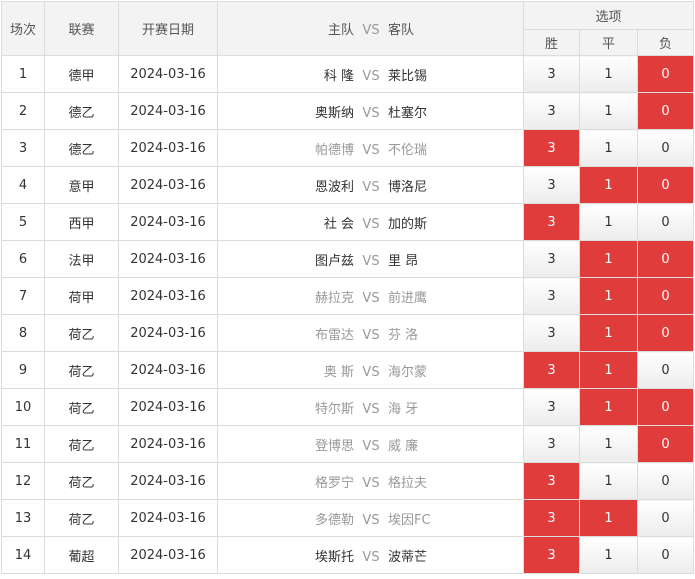 Image resolution: width=695 pixels, height=579 pixels. What do you see at coordinates (81, 111) in the screenshot?
I see `league-name: 德乙` at bounding box center [81, 111].